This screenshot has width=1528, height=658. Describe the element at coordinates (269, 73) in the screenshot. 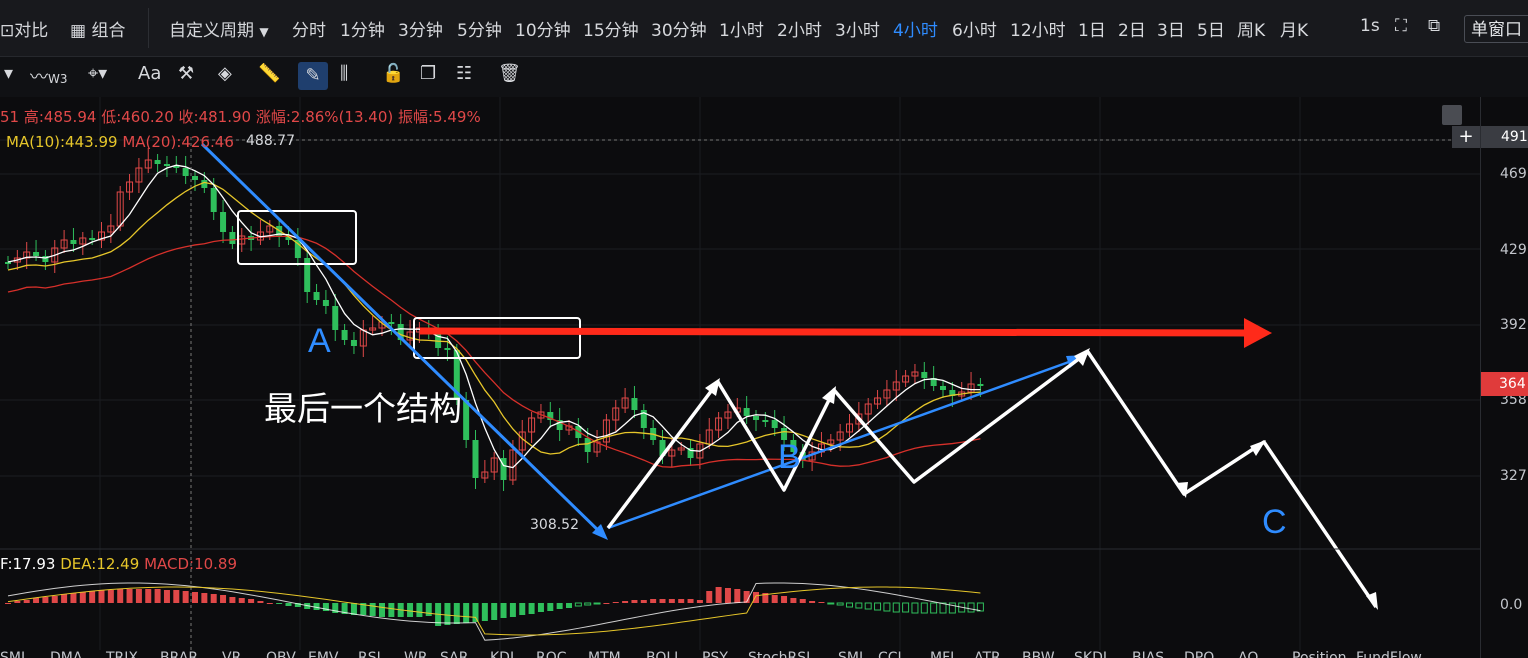

I see `ruler-icon: 📏` at that location.